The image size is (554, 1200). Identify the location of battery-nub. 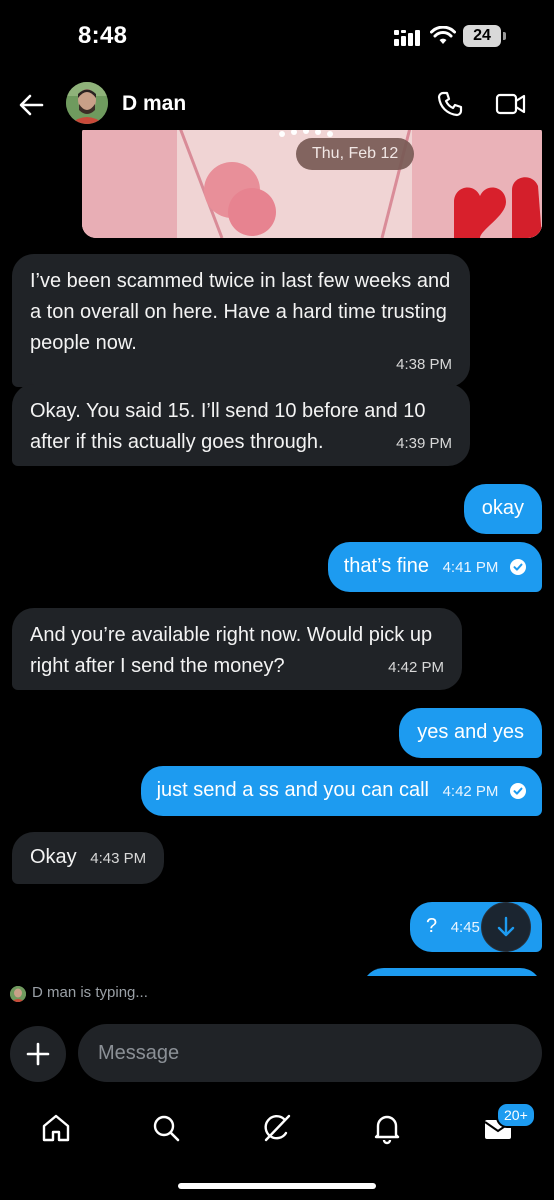
(504, 36).